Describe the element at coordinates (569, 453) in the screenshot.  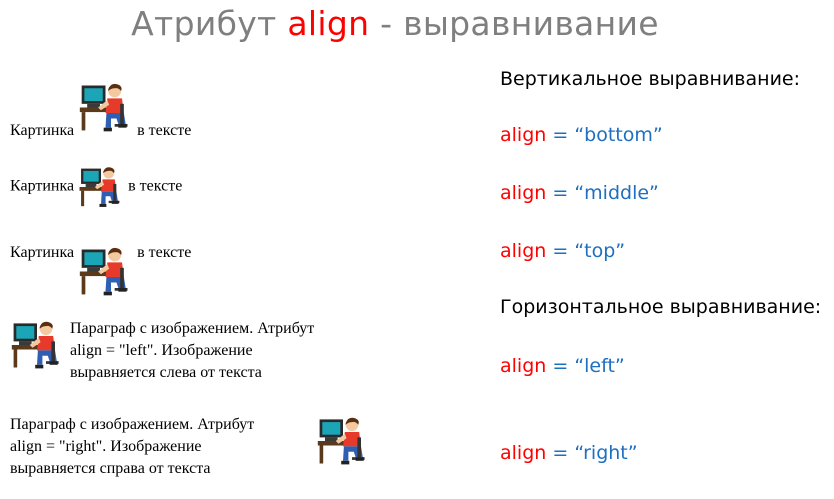
I see `align-right-line: align = “right”` at that location.